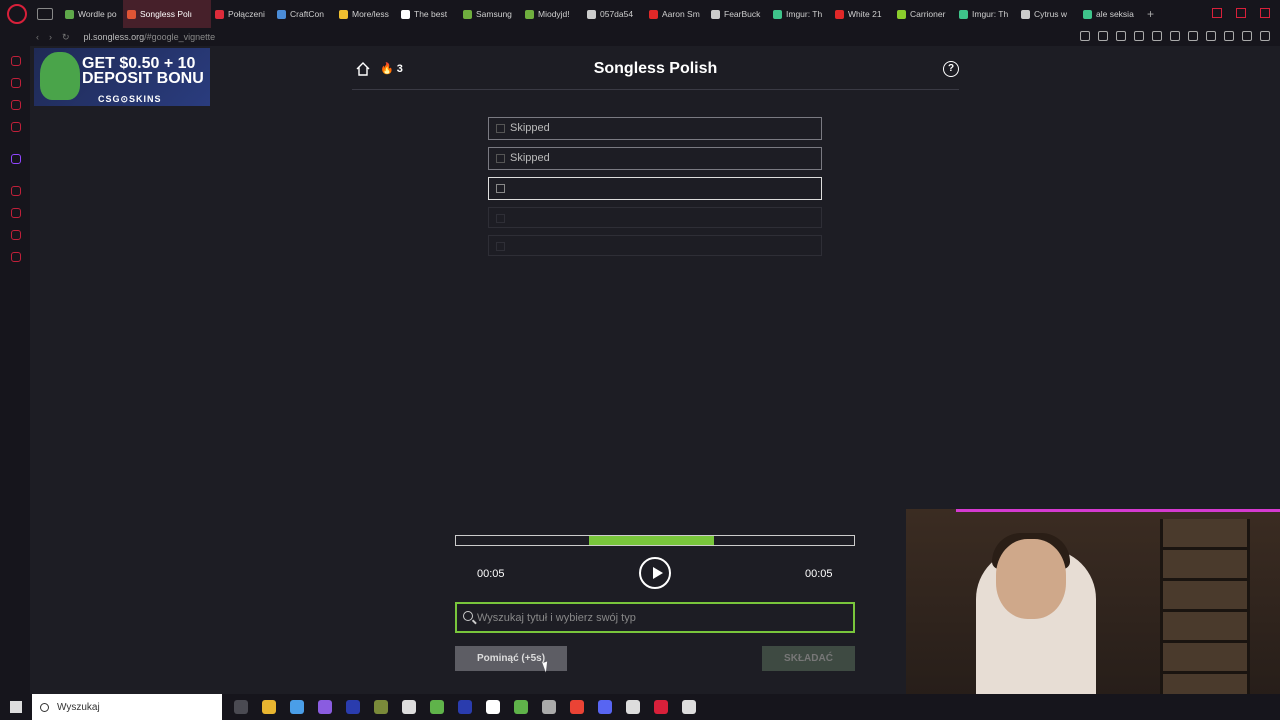  What do you see at coordinates (742, 14) in the screenshot?
I see `tab-label: FearBuck` at bounding box center [742, 14].